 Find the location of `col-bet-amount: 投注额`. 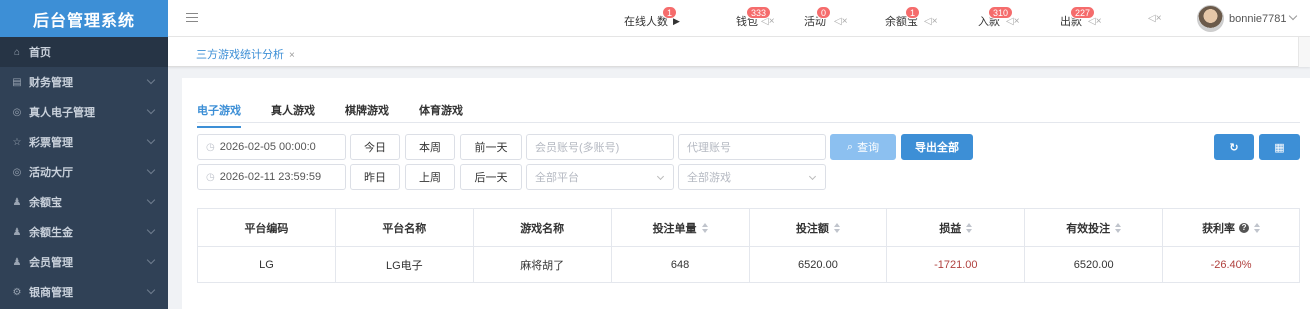

col-bet-amount: 投注额 is located at coordinates (818, 228).